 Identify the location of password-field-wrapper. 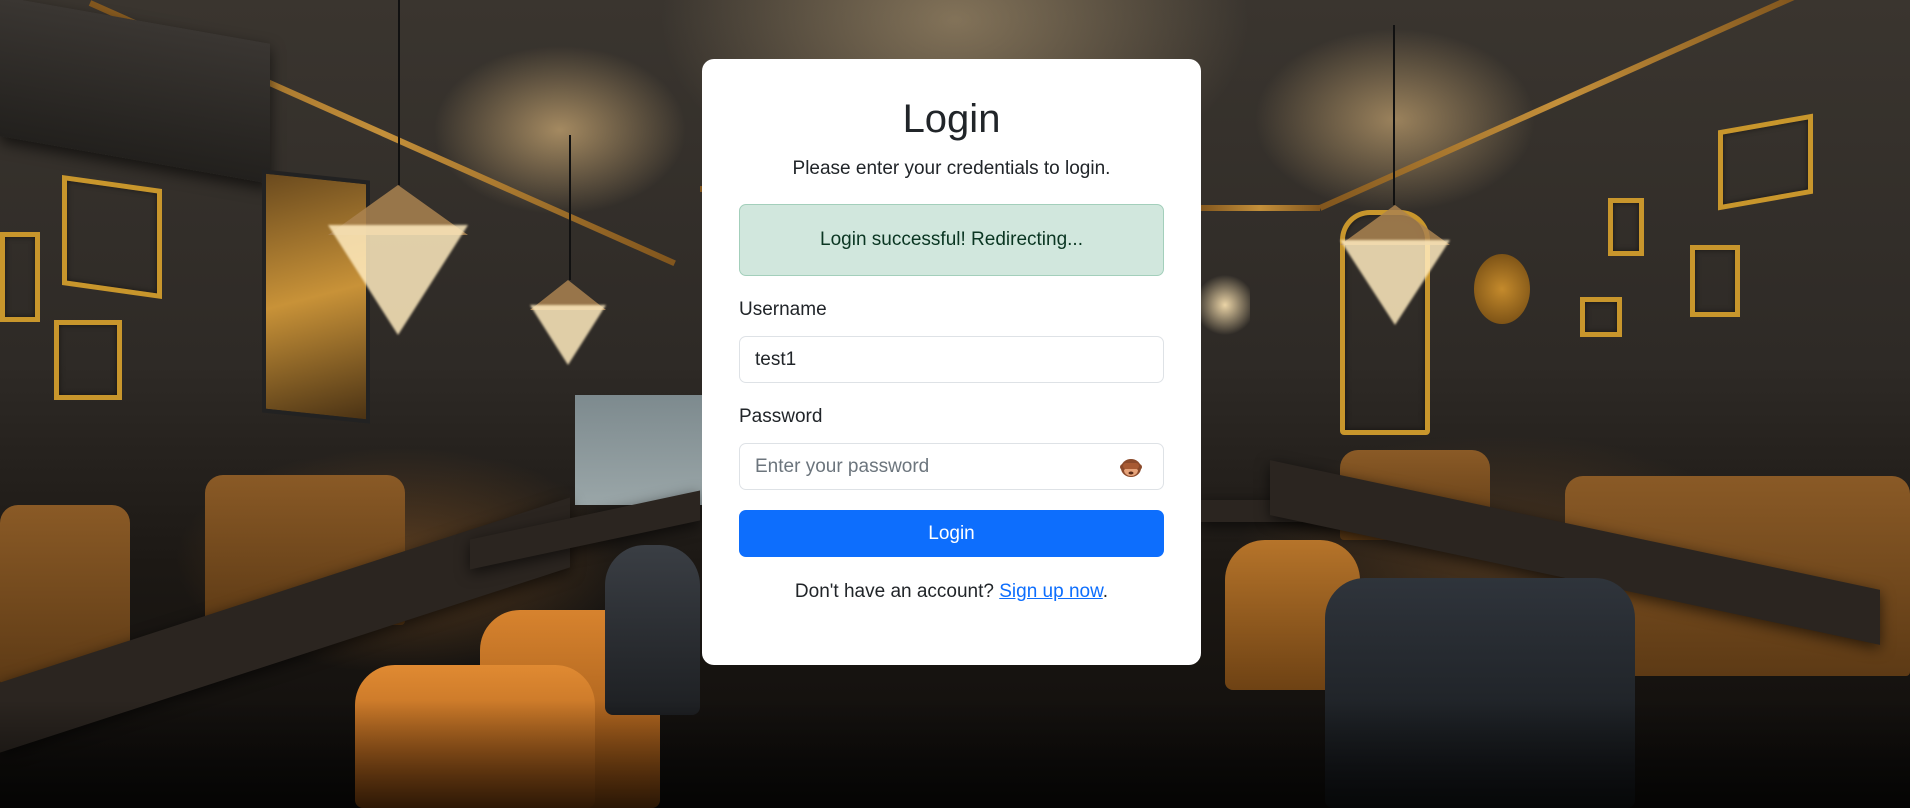
(951, 466).